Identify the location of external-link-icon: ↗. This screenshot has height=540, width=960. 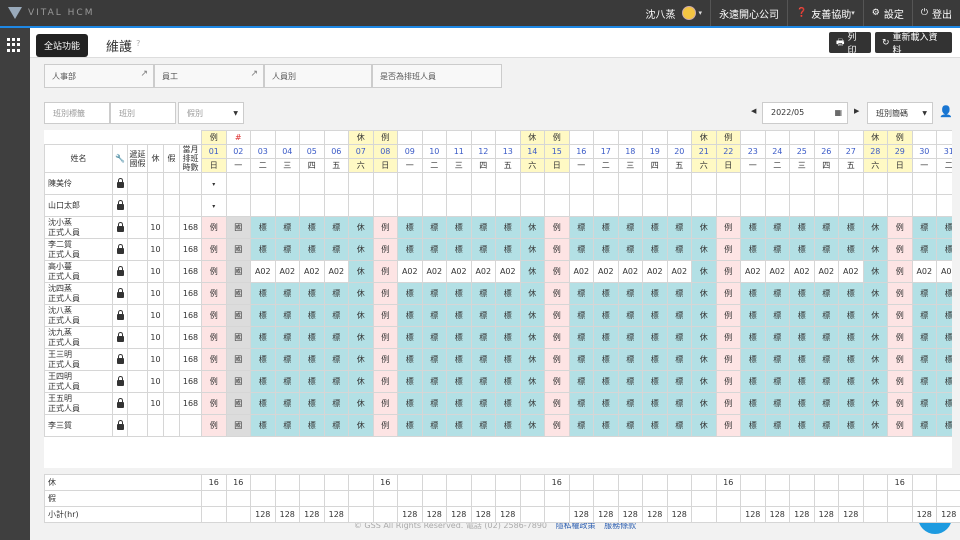
(254, 74).